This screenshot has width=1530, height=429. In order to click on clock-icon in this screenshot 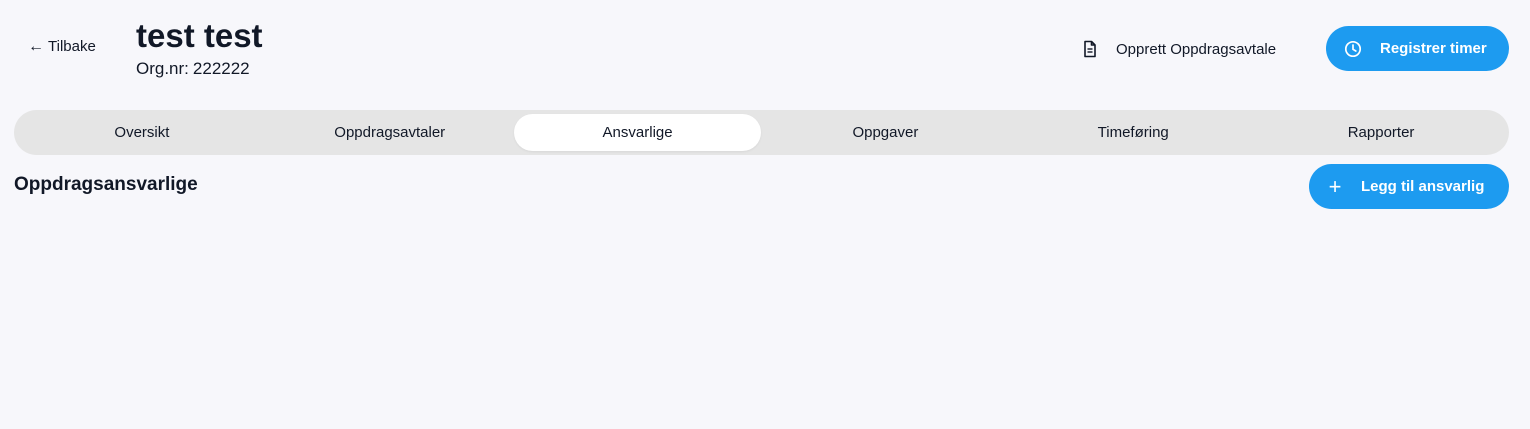, I will do `click(1353, 48)`.